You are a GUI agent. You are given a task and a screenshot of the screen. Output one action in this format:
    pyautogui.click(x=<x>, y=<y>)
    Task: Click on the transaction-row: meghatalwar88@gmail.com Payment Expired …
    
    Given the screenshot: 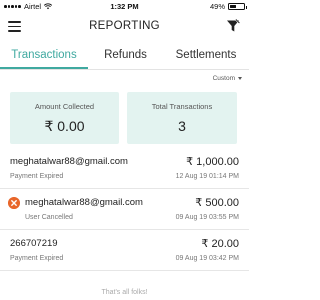 What is the action you would take?
    pyautogui.click(x=124, y=168)
    